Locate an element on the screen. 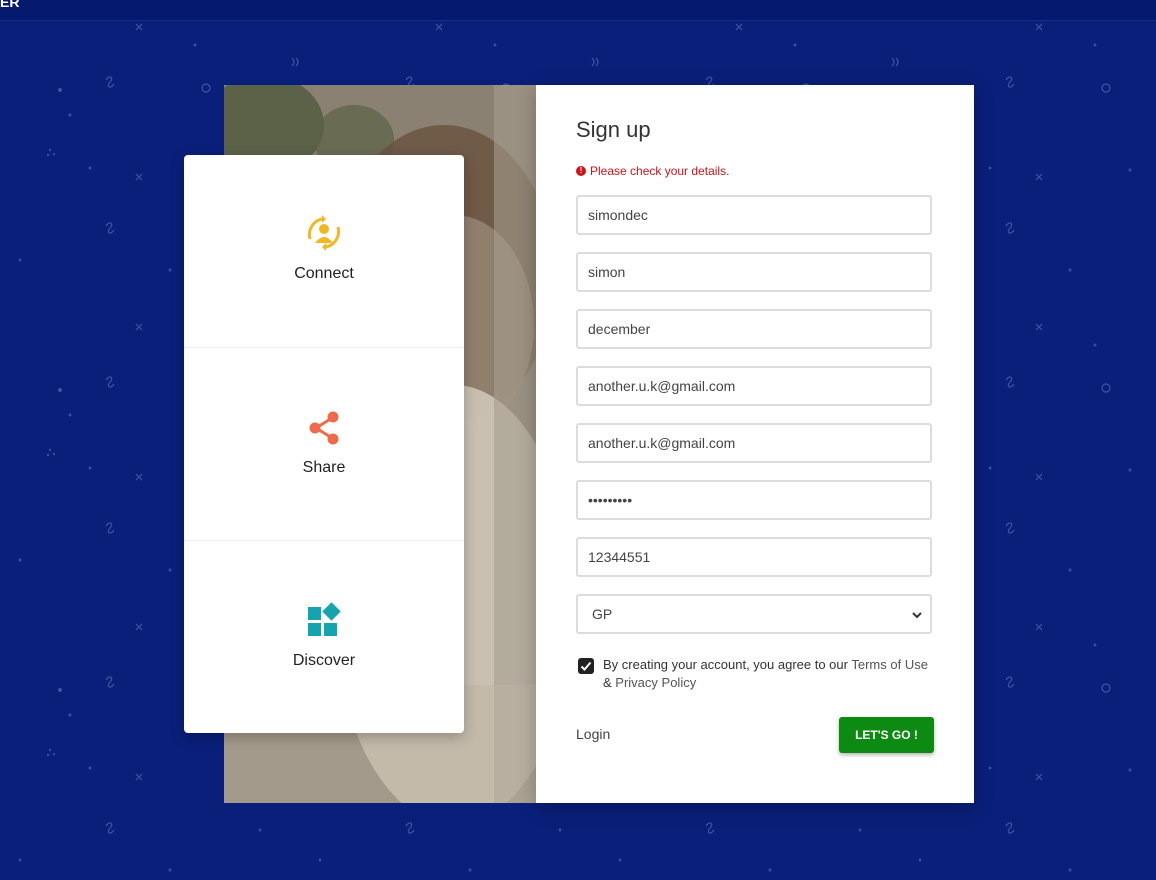 The image size is (1156, 880). first-name-field is located at coordinates (754, 272).